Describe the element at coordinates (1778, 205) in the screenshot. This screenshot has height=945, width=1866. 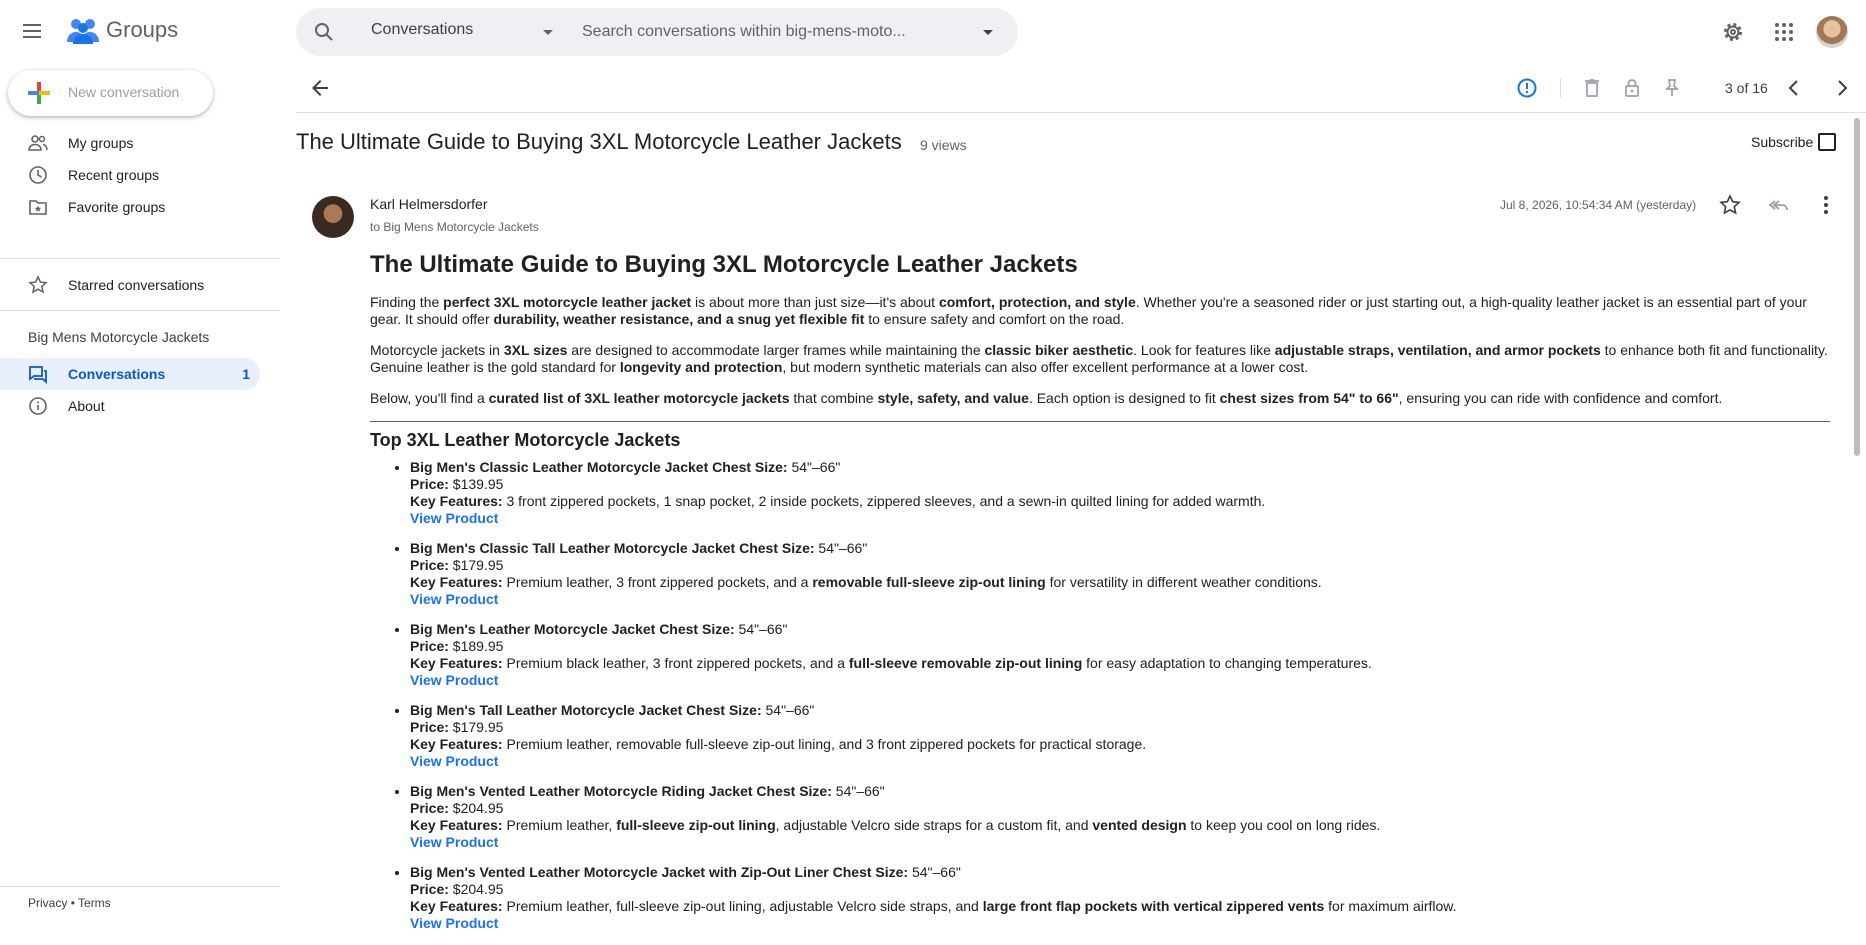
I see `reply-all-icon` at that location.